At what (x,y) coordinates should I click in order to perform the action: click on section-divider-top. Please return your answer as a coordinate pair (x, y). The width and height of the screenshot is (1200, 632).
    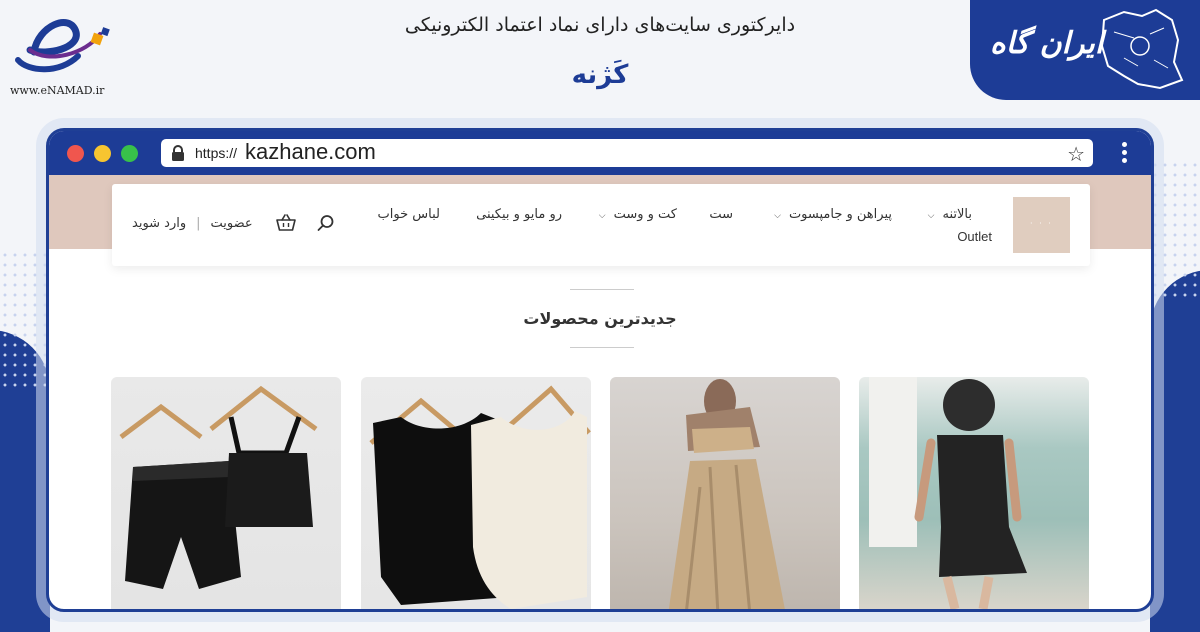
    Looking at the image, I should click on (602, 289).